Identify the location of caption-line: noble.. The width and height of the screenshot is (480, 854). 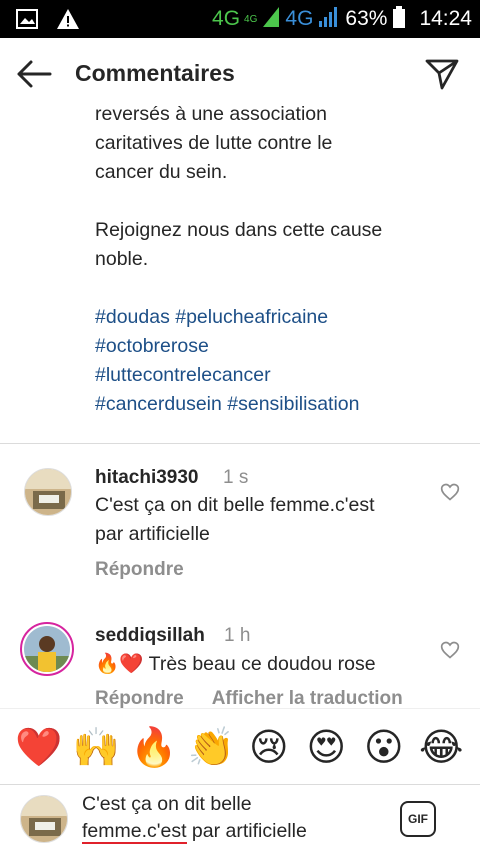
(122, 259).